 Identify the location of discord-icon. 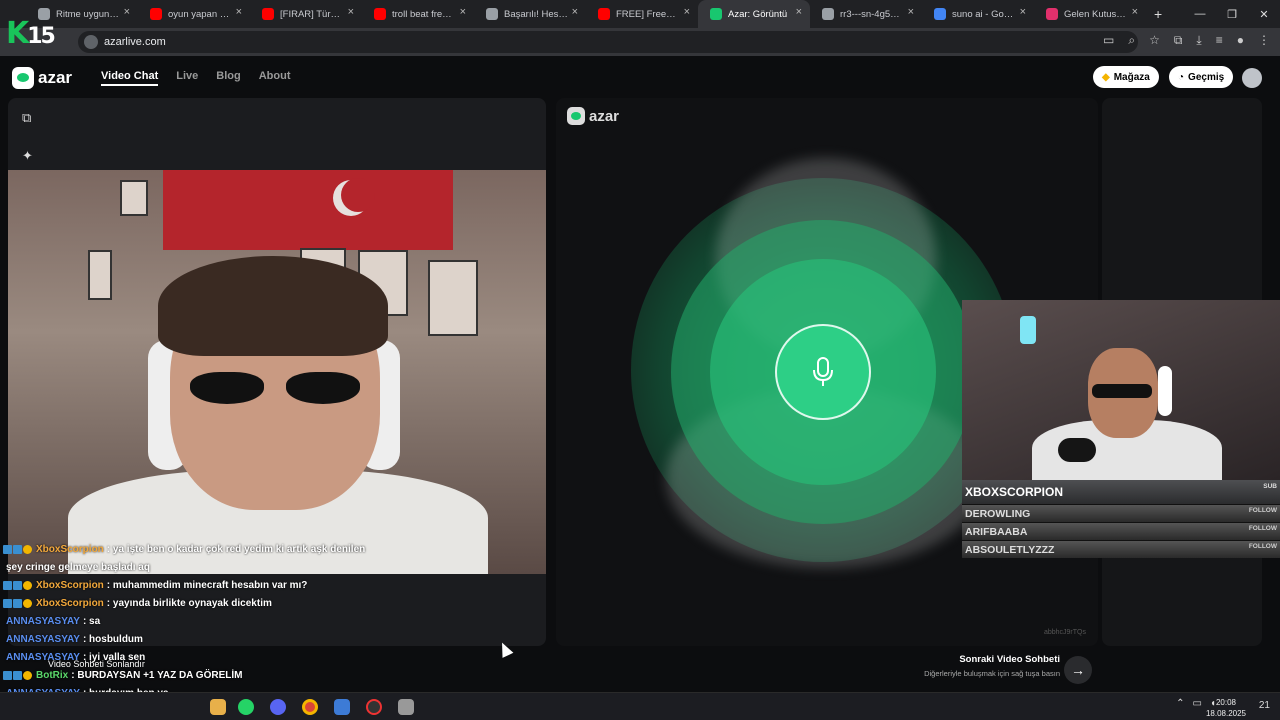
(278, 707).